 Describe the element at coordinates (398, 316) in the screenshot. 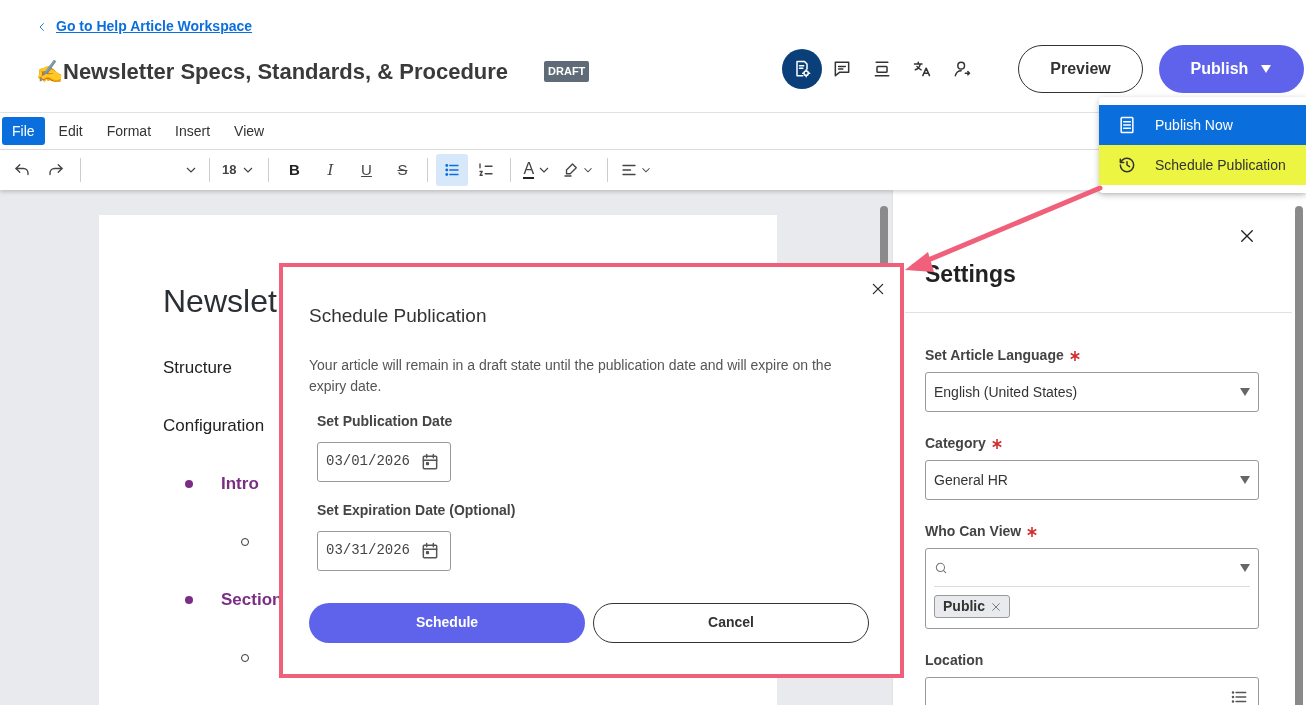

I see `dialog-title: Schedule Publication` at that location.